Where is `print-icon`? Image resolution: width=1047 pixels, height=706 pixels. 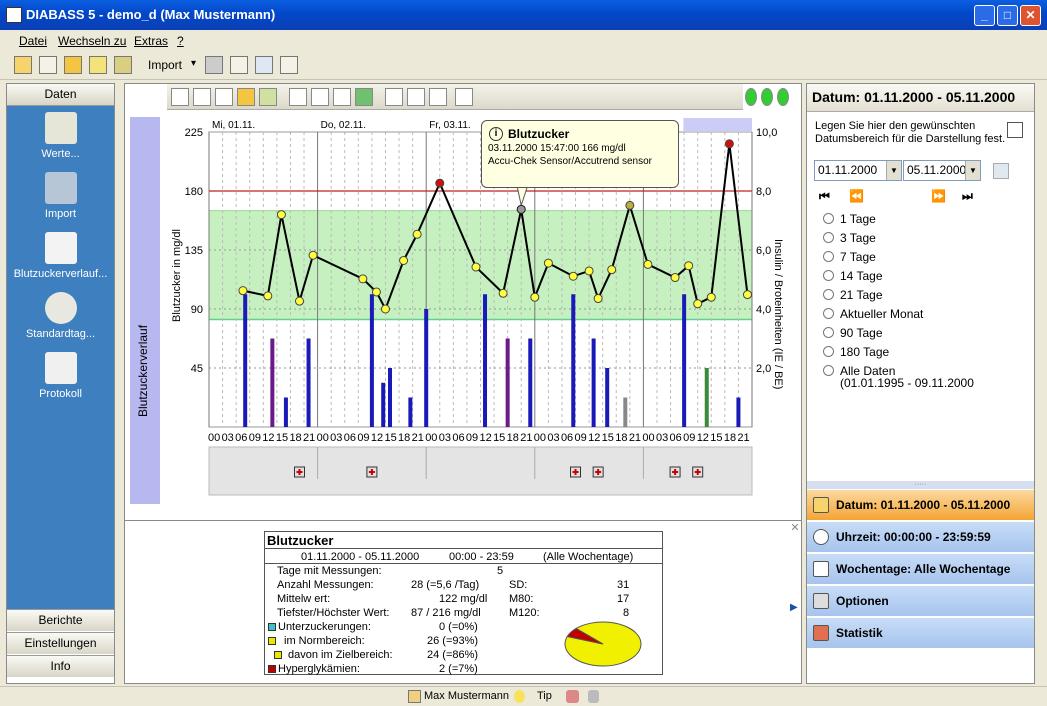 print-icon is located at coordinates (214, 65).